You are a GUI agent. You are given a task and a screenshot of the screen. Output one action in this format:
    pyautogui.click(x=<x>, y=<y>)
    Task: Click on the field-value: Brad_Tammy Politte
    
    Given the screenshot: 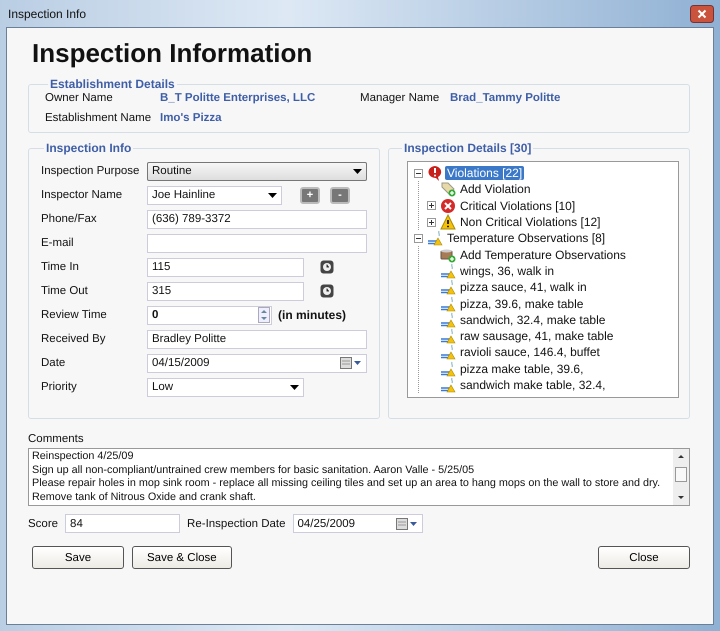 What is the action you would take?
    pyautogui.click(x=506, y=98)
    